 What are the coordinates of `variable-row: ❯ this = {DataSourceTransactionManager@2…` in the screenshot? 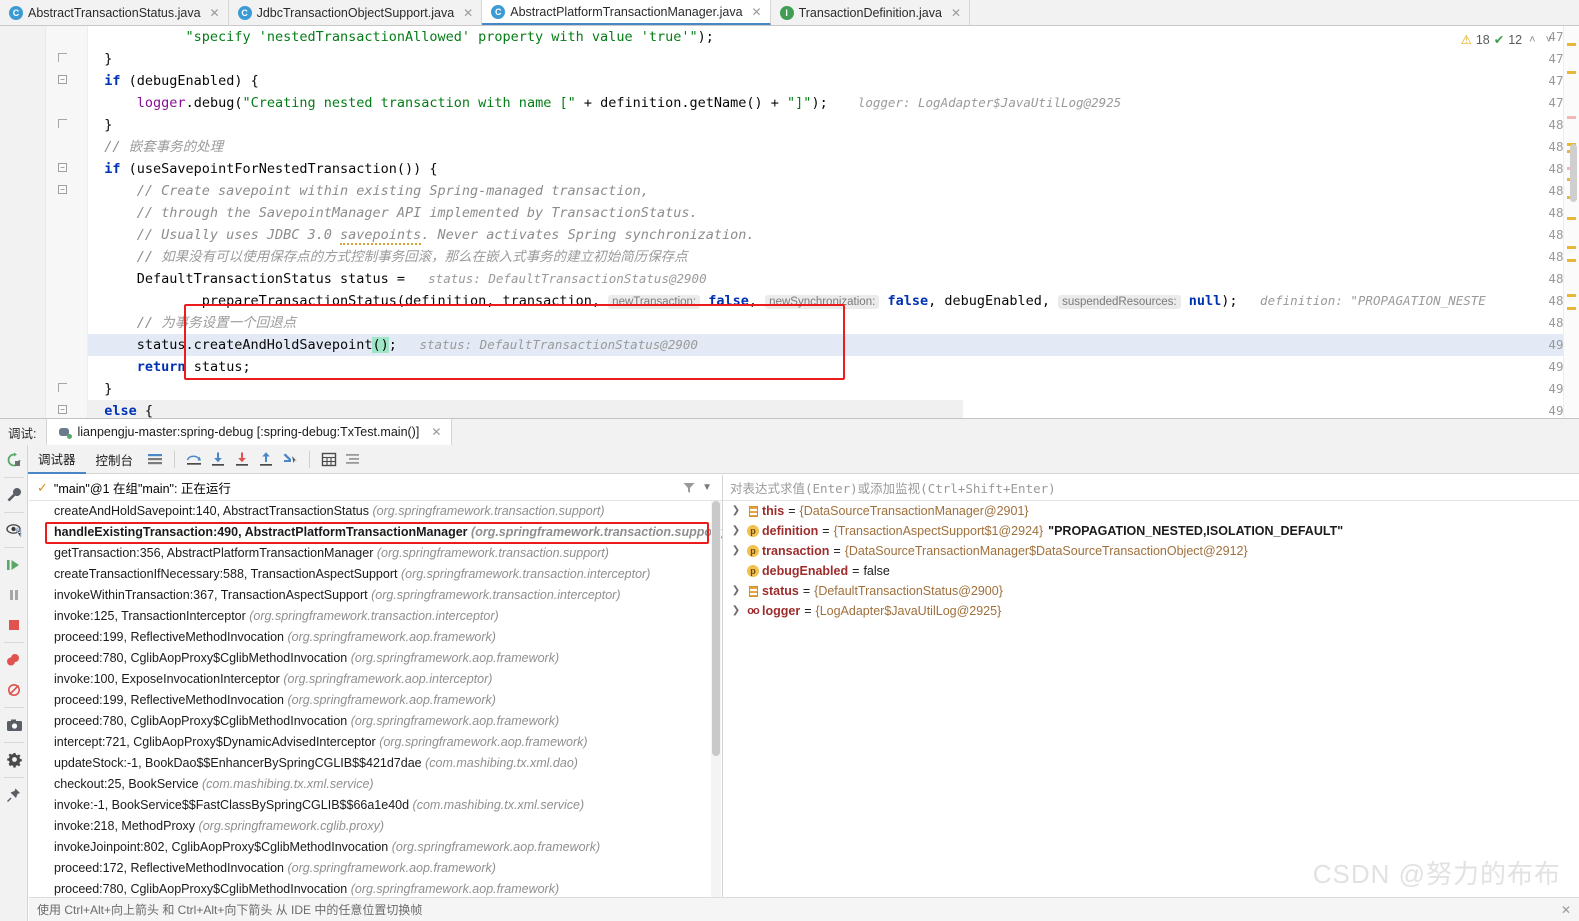 It's located at (1151, 511).